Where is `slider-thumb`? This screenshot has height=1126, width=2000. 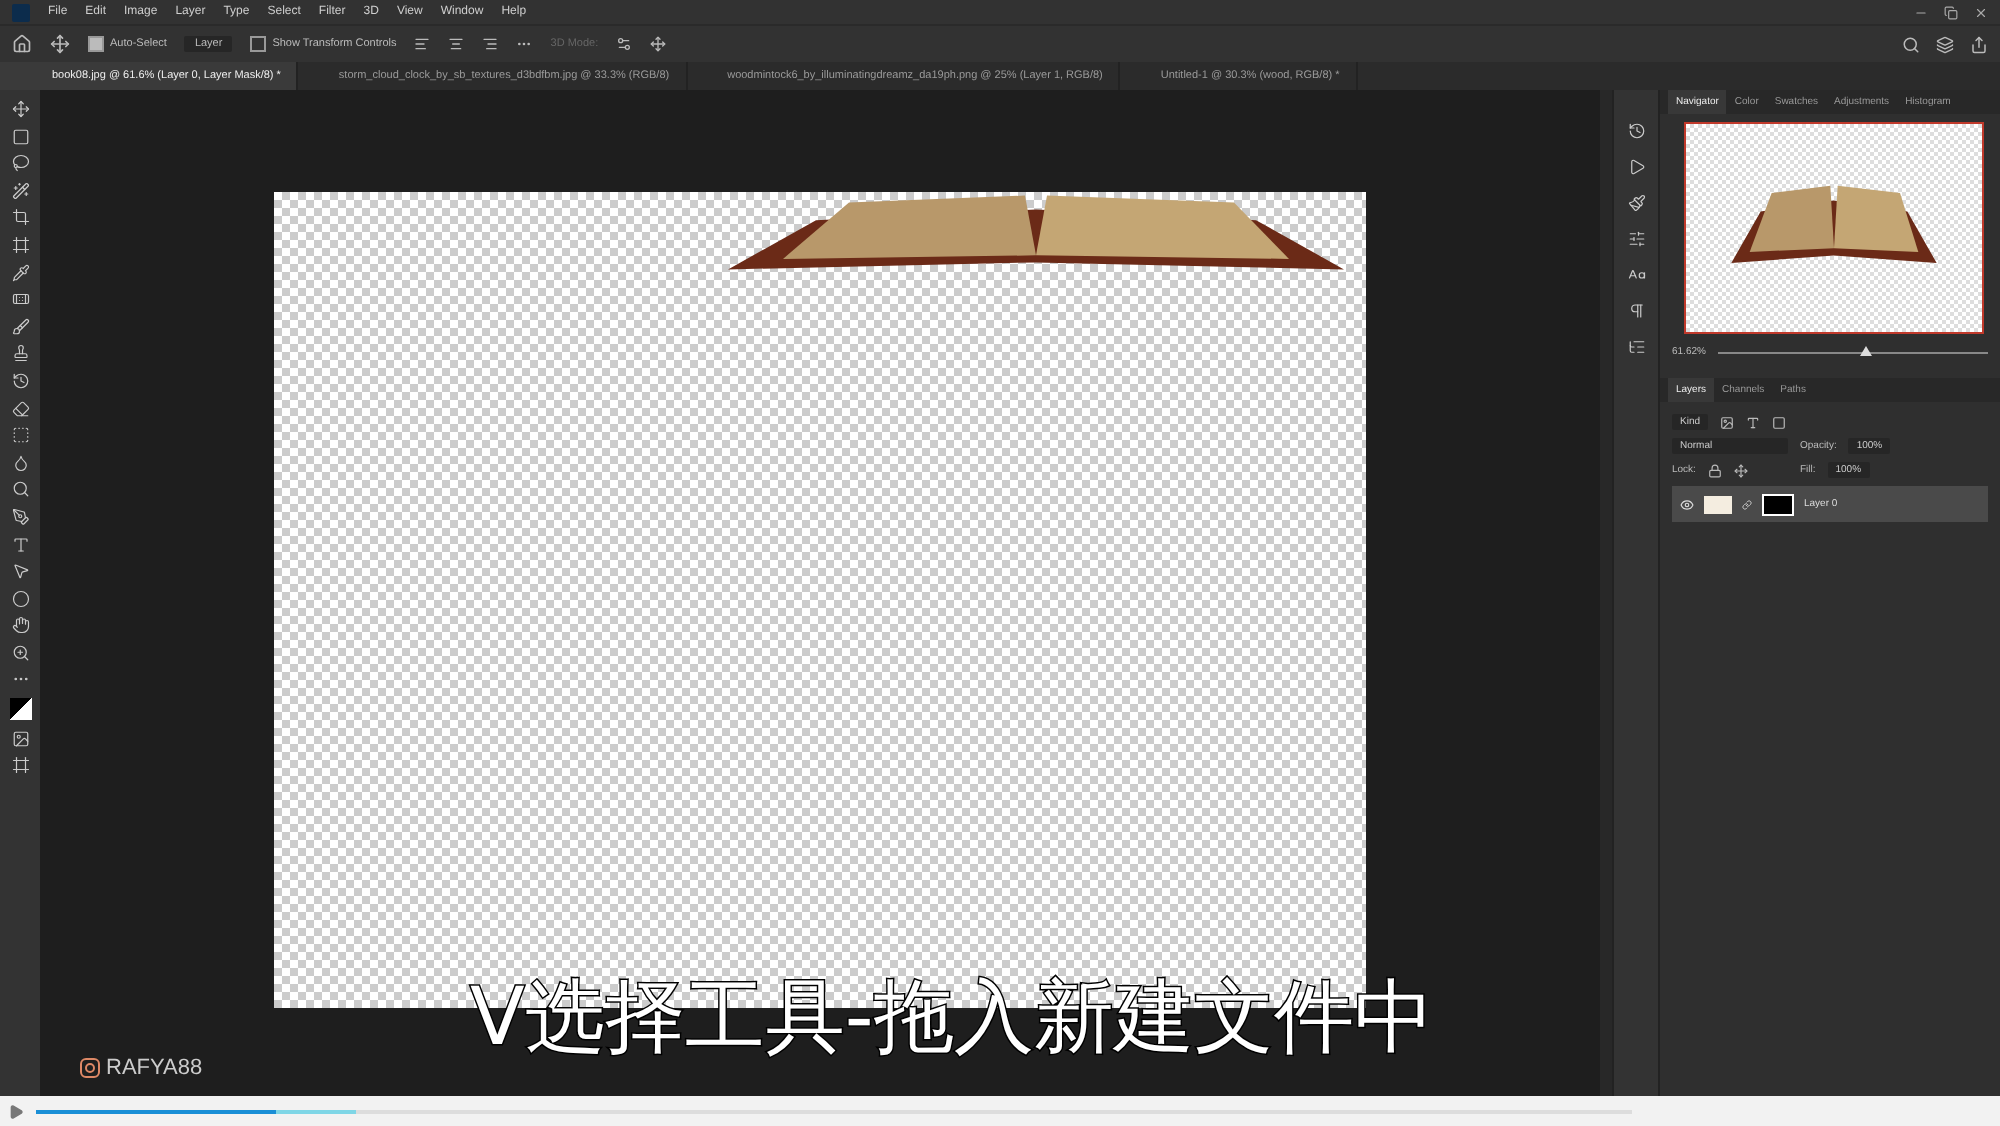 slider-thumb is located at coordinates (1866, 350).